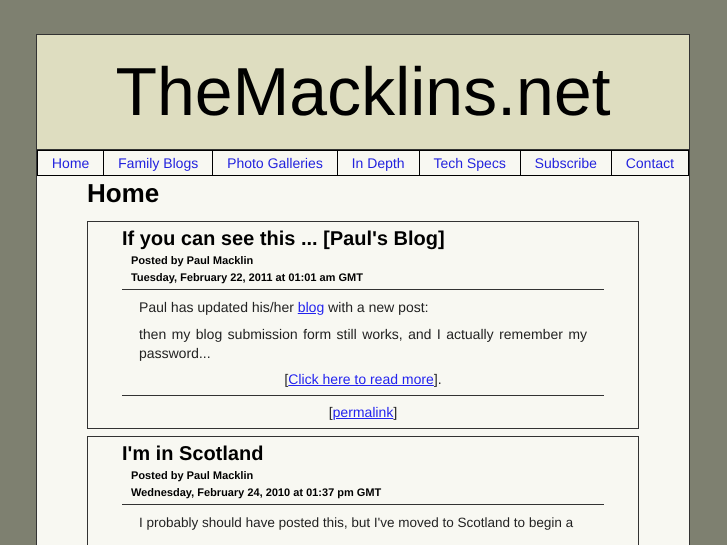 The height and width of the screenshot is (545, 727). I want to click on site-title: TheMacklins.net, so click(363, 92).